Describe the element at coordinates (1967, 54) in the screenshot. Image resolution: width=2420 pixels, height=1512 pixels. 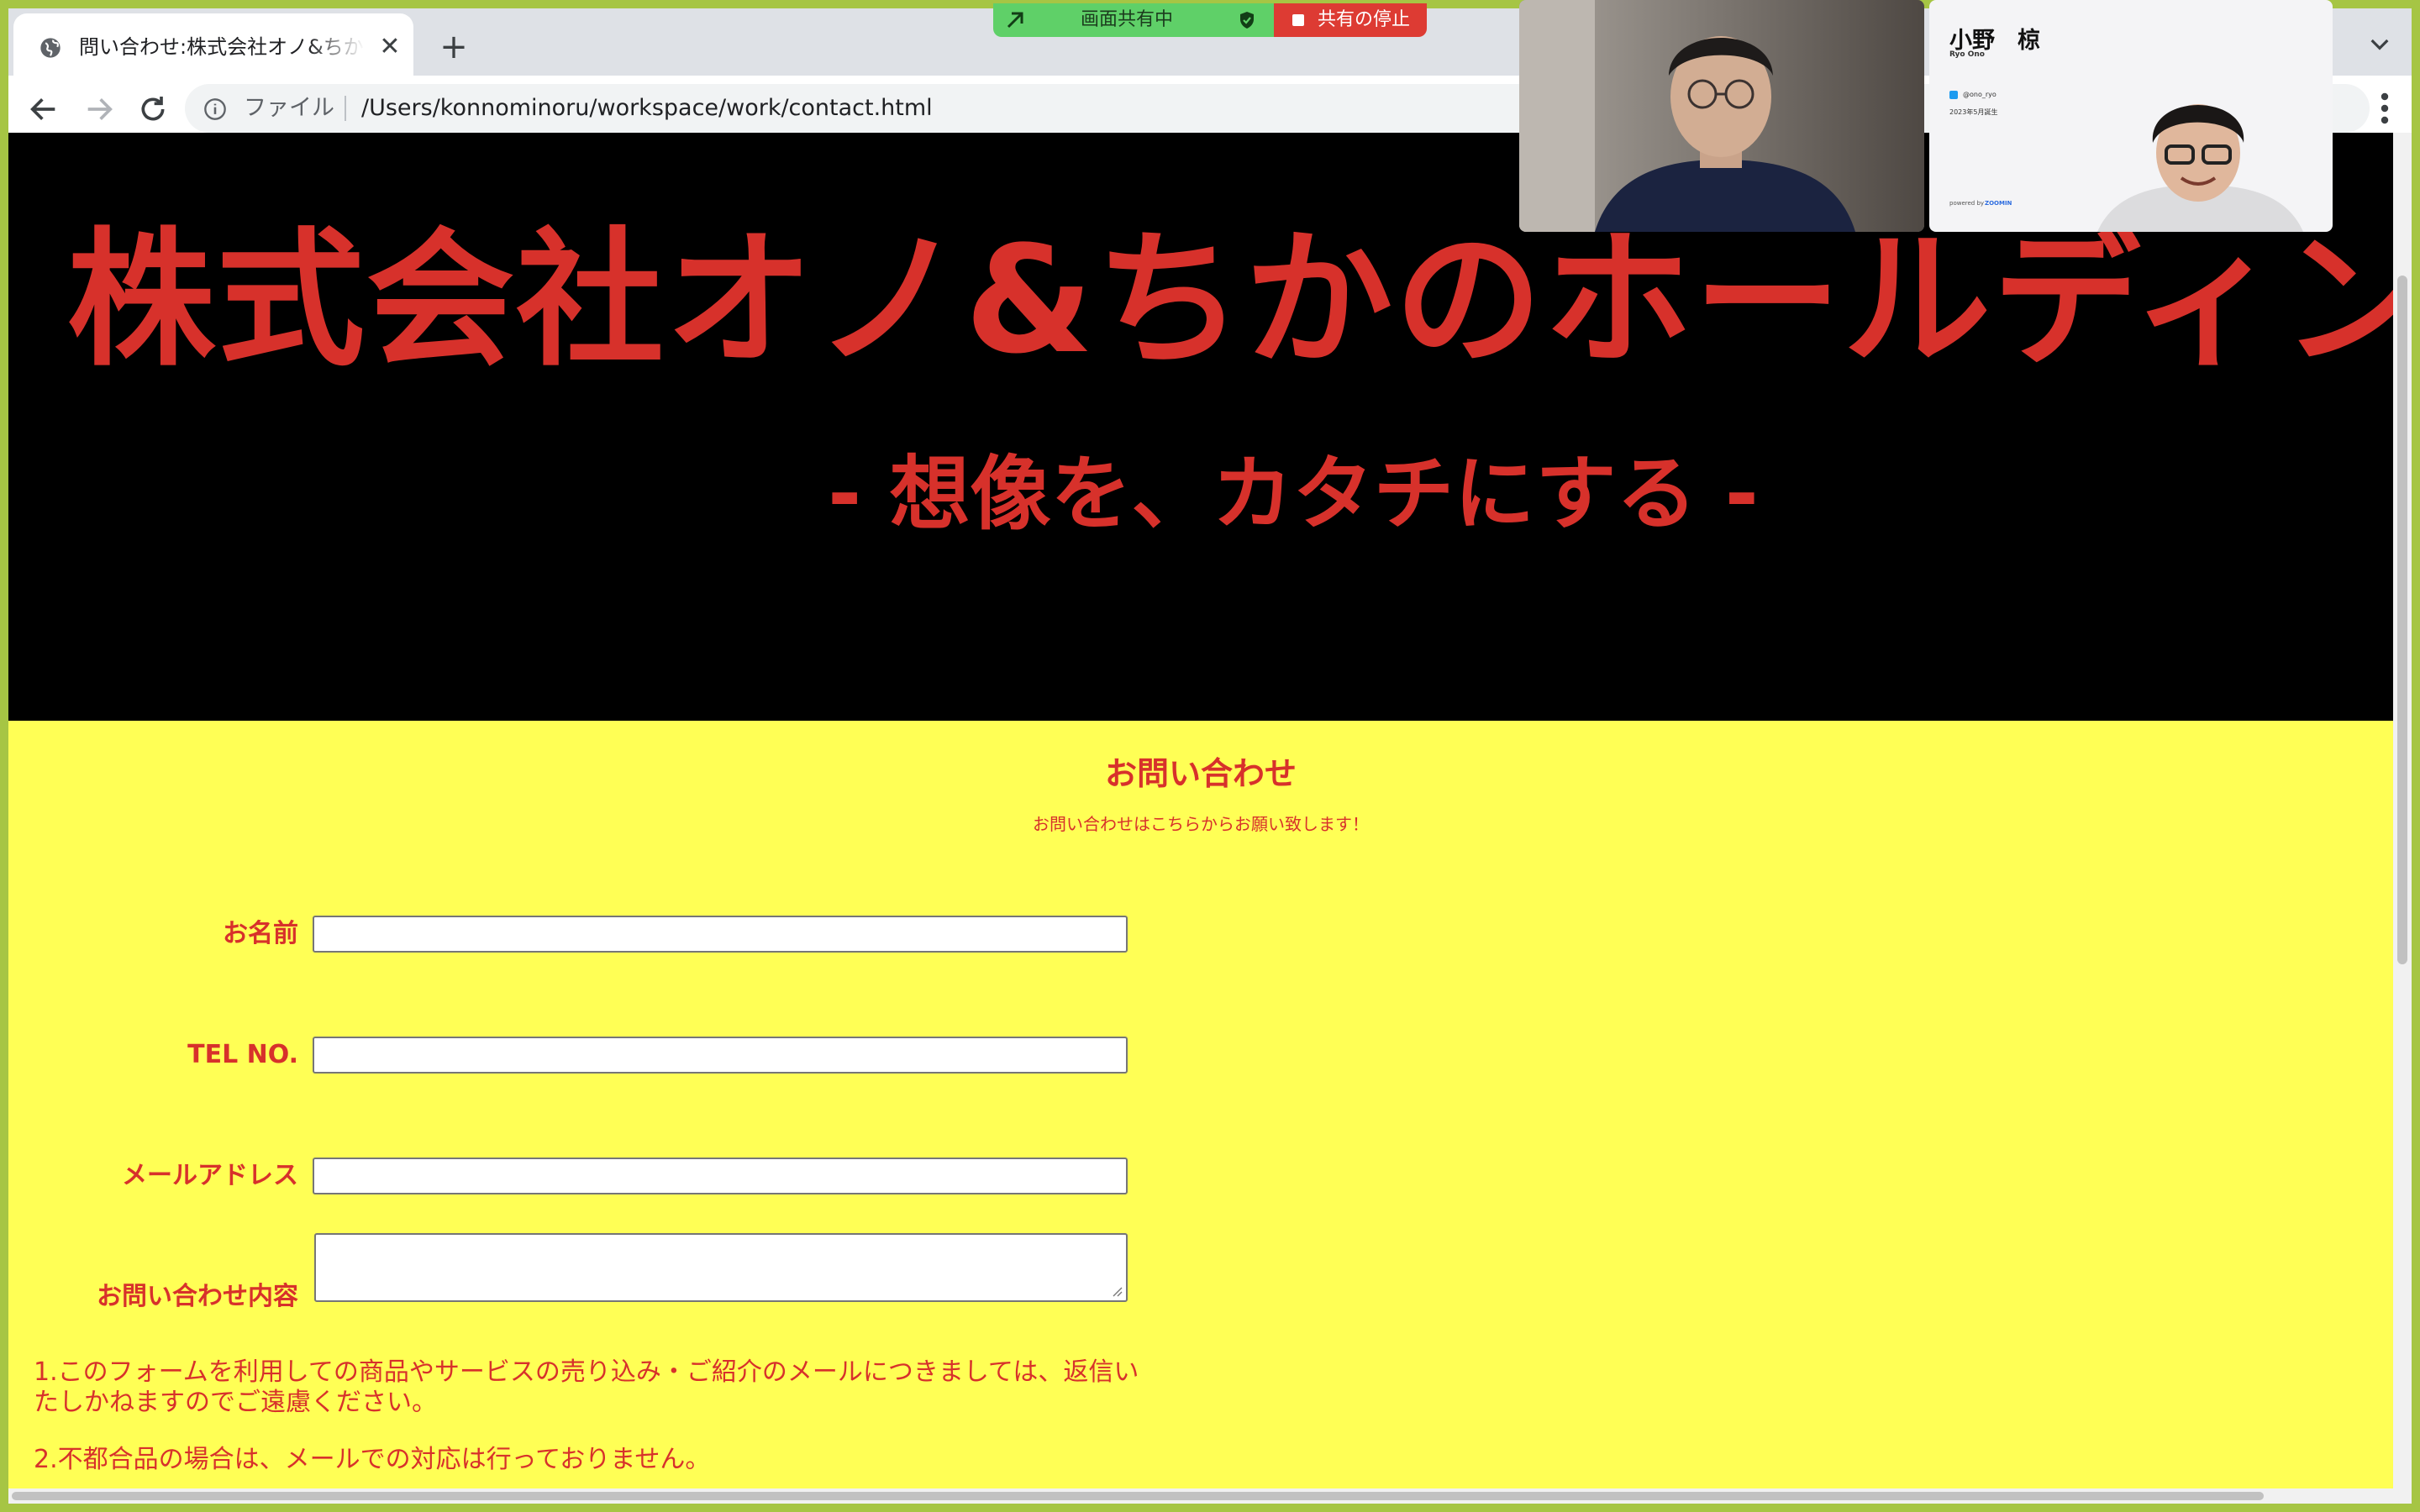
I see `participant-slide-romaji: Ryo Ono` at that location.